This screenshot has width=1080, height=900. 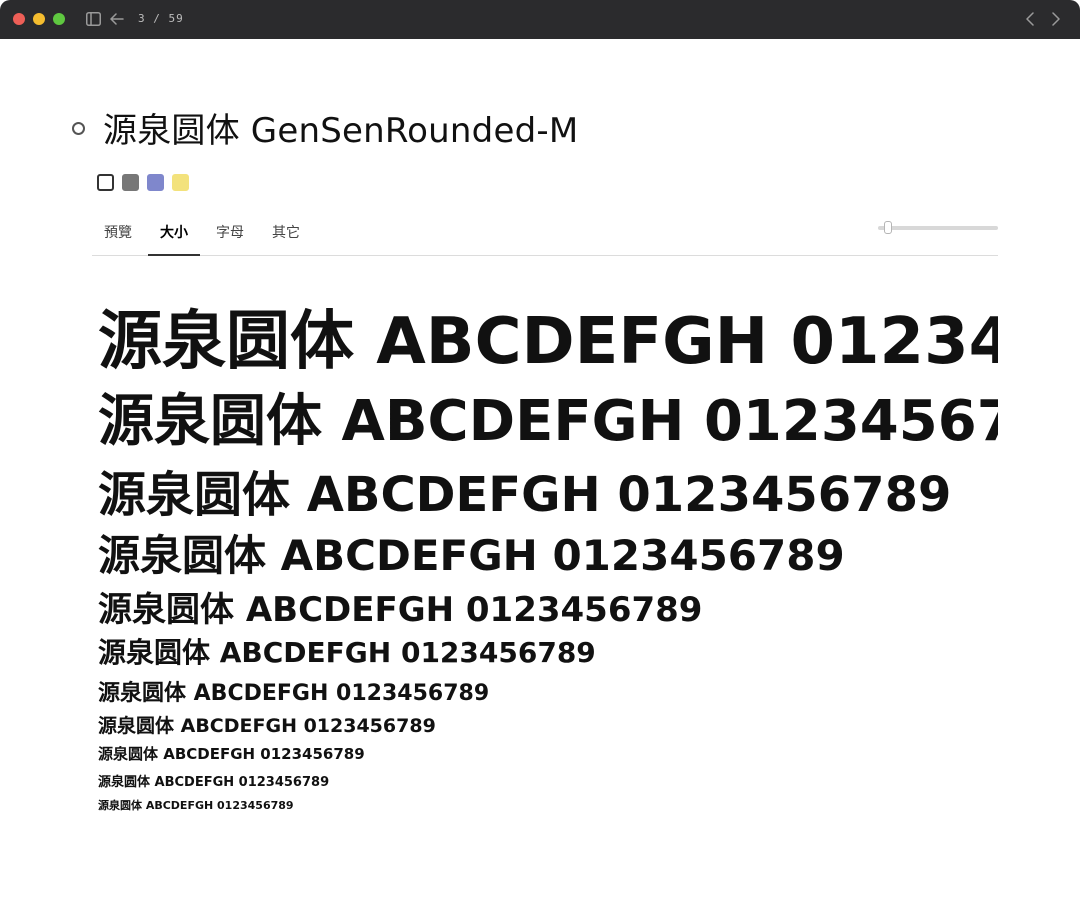 I want to click on swatch-yellow, so click(x=180, y=182).